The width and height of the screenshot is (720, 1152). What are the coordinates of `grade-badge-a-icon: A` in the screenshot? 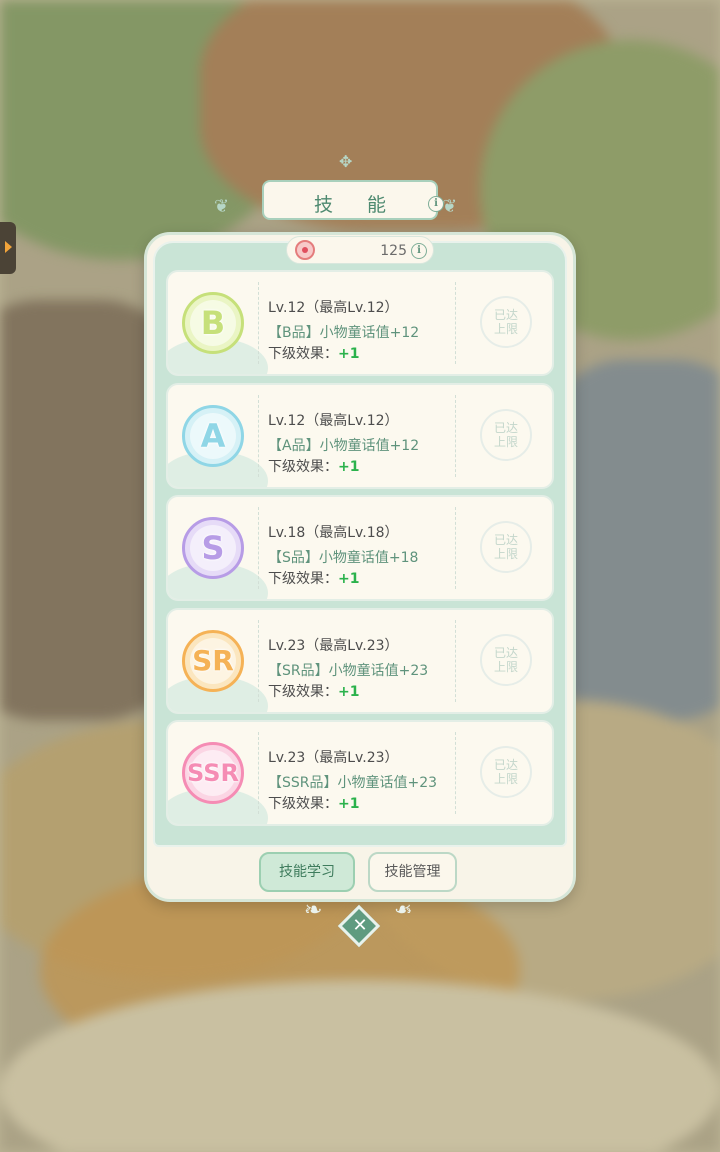 It's located at (213, 435).